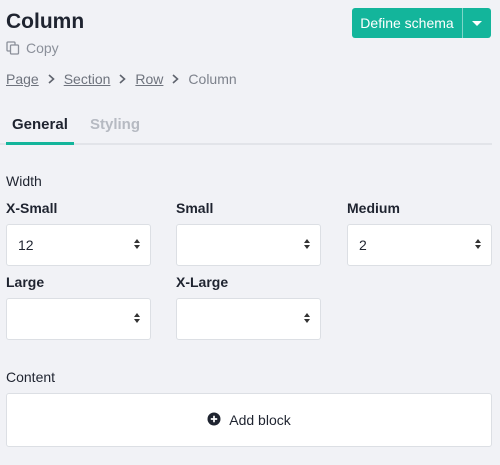 The height and width of the screenshot is (465, 500). Describe the element at coordinates (32, 208) in the screenshot. I see `x-small-label: X-Small` at that location.